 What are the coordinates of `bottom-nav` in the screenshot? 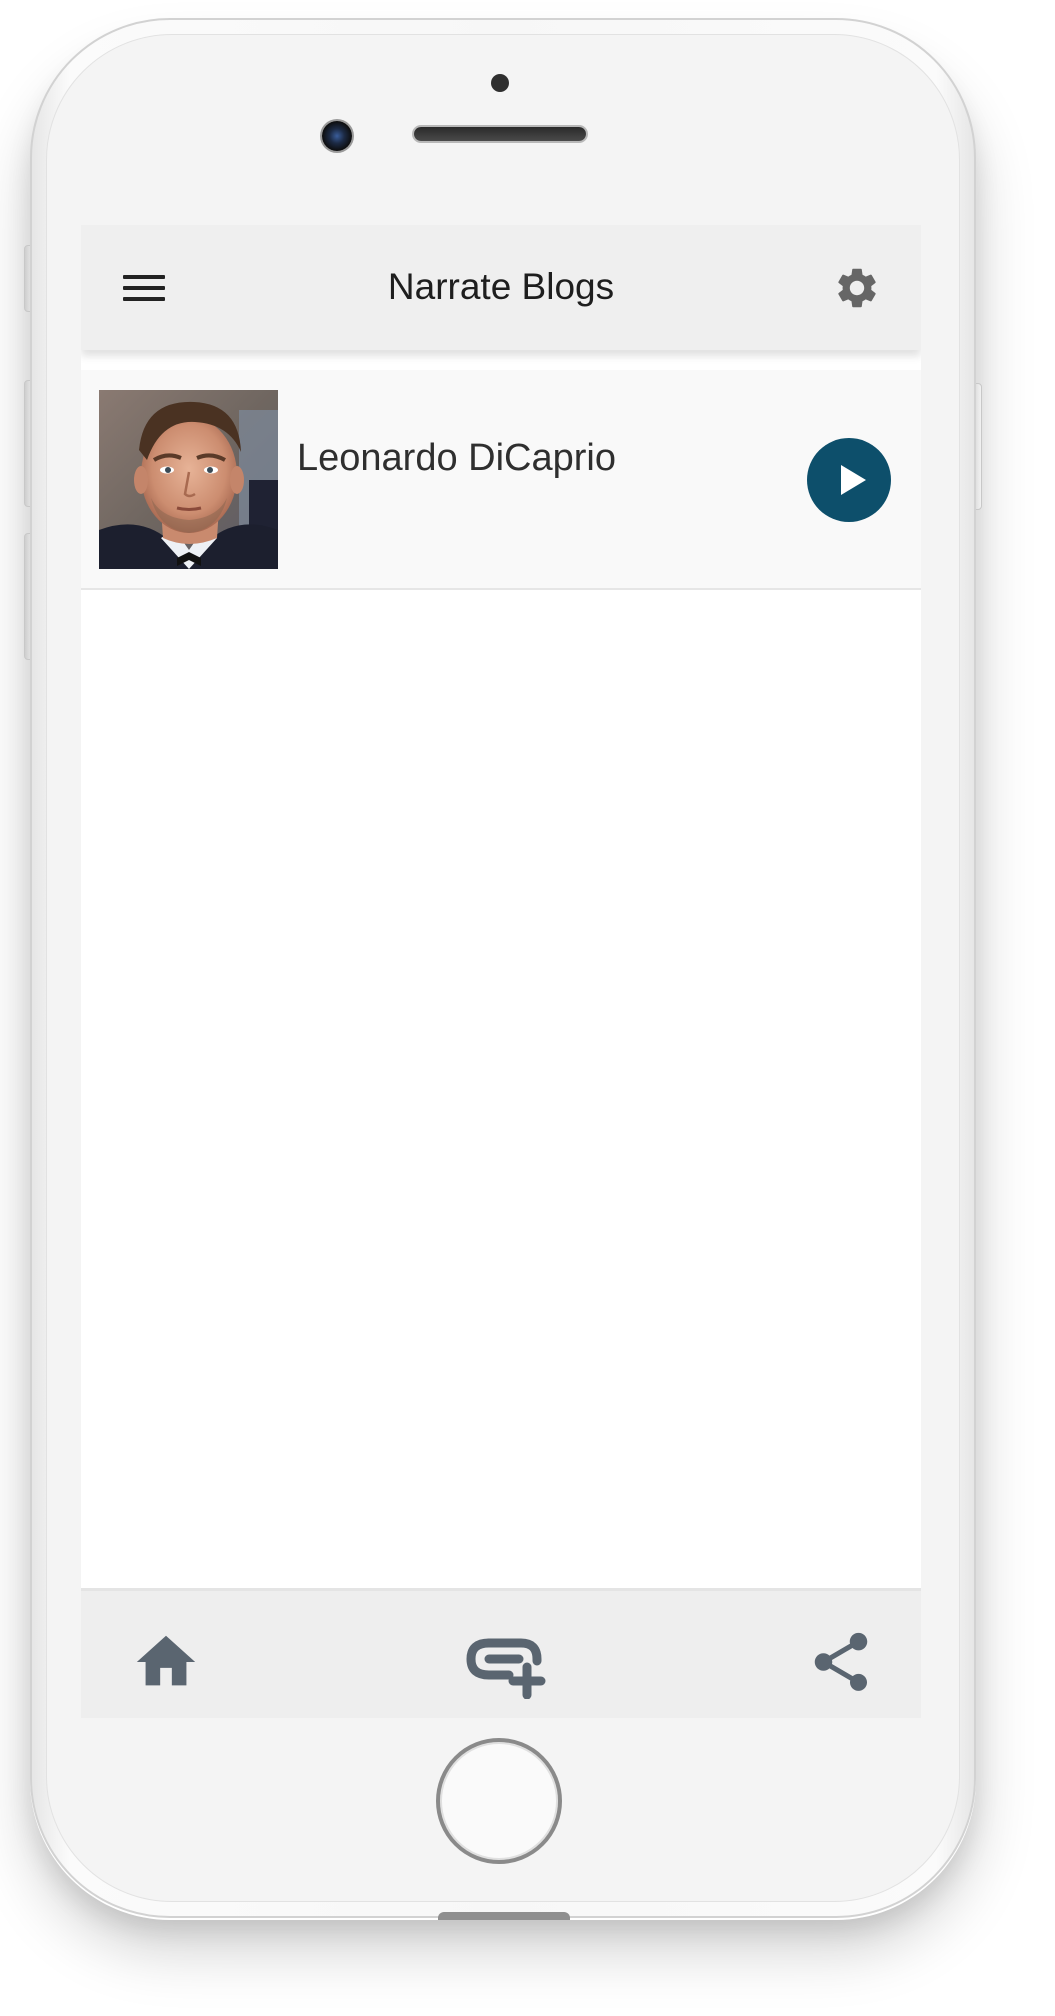 It's located at (501, 1653).